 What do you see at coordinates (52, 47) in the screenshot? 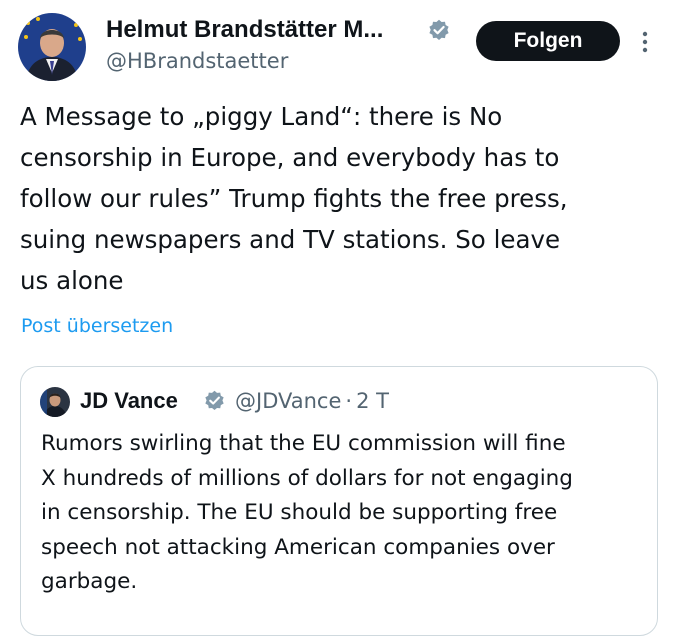
I see `author-avatar` at bounding box center [52, 47].